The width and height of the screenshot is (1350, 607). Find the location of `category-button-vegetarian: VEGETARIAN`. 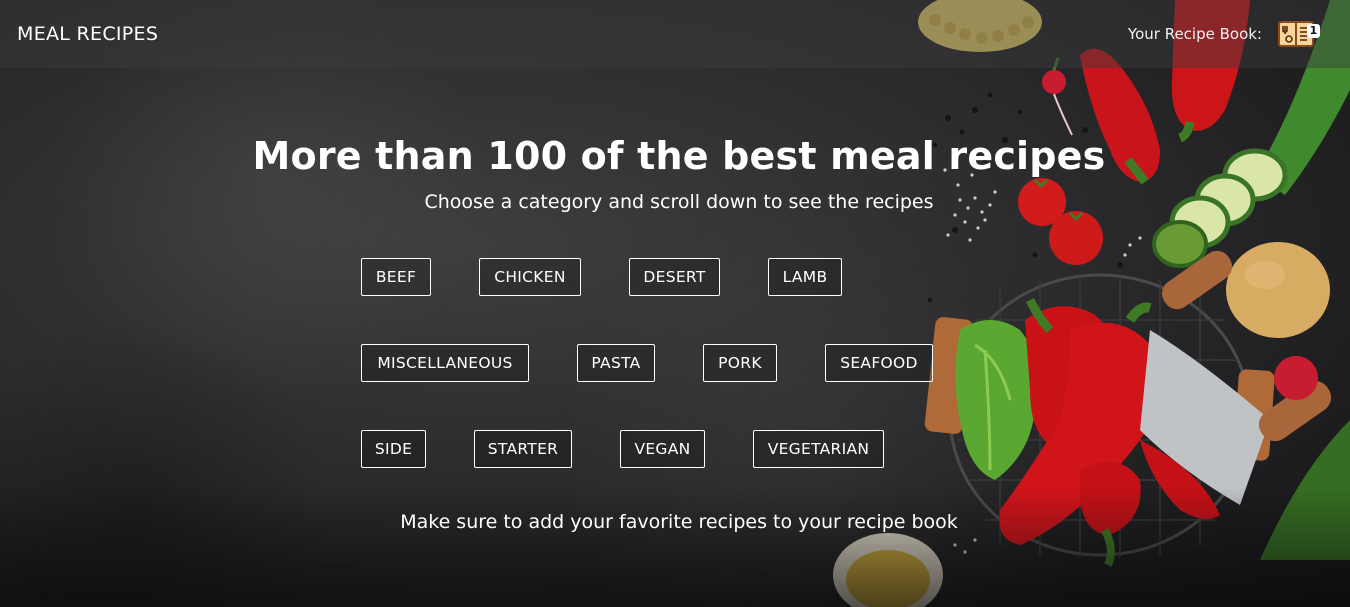

category-button-vegetarian: VEGETARIAN is located at coordinates (818, 449).